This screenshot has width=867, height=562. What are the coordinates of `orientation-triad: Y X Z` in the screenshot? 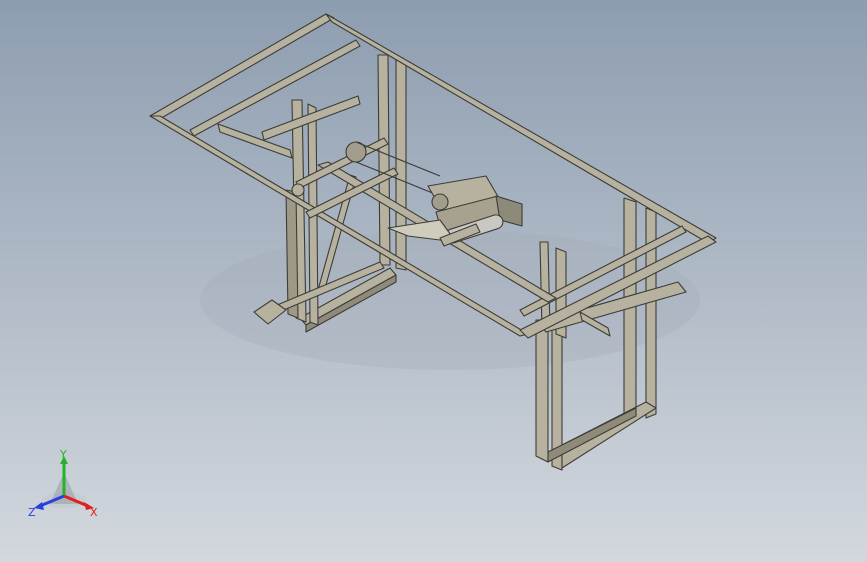 It's located at (64, 485).